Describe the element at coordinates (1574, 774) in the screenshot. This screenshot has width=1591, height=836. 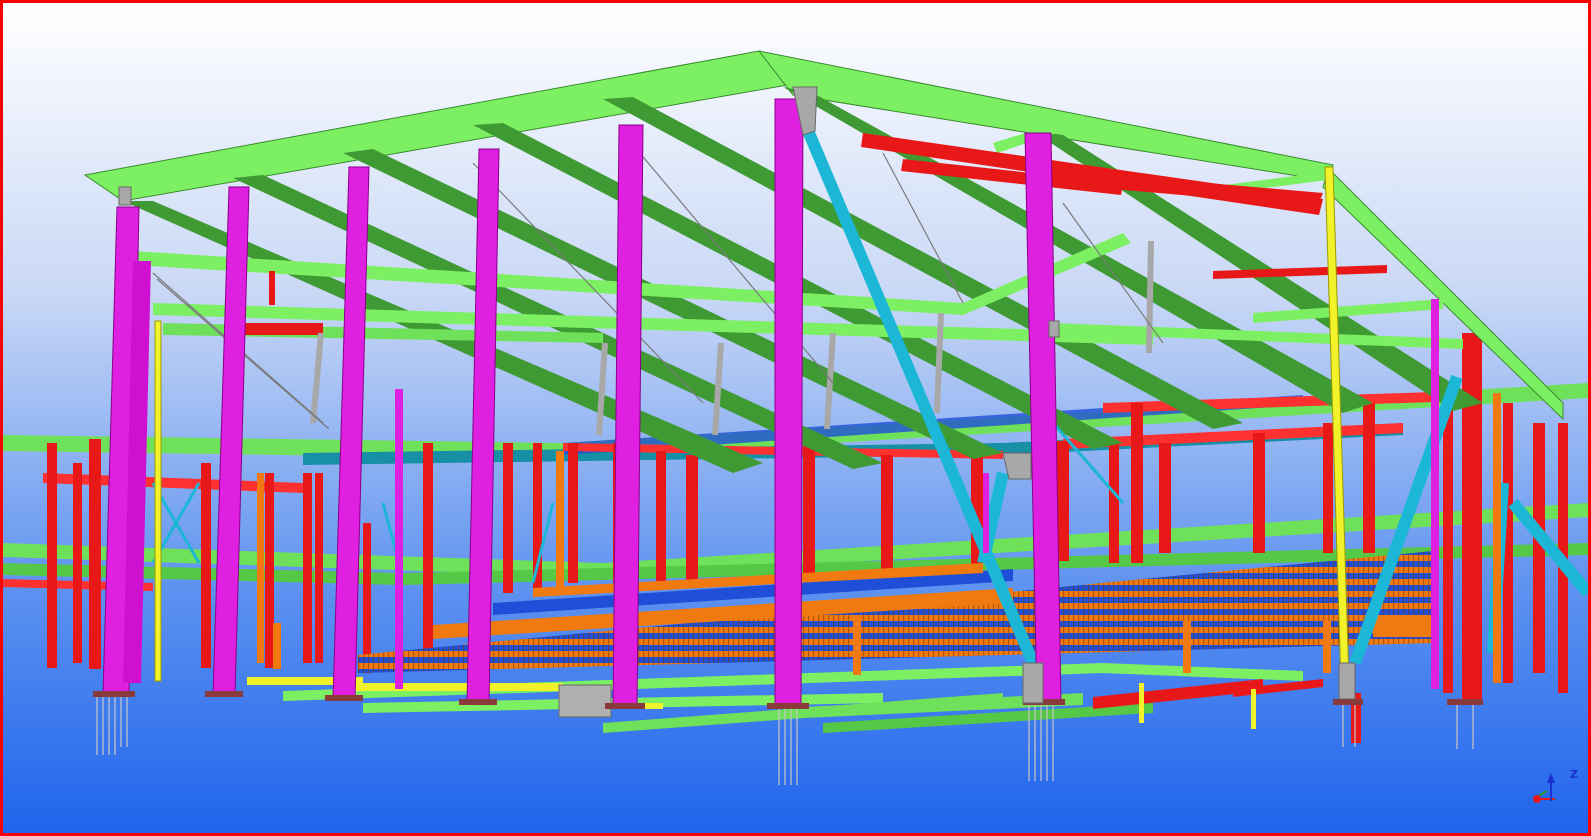
I see `axis-z-label: Z` at that location.